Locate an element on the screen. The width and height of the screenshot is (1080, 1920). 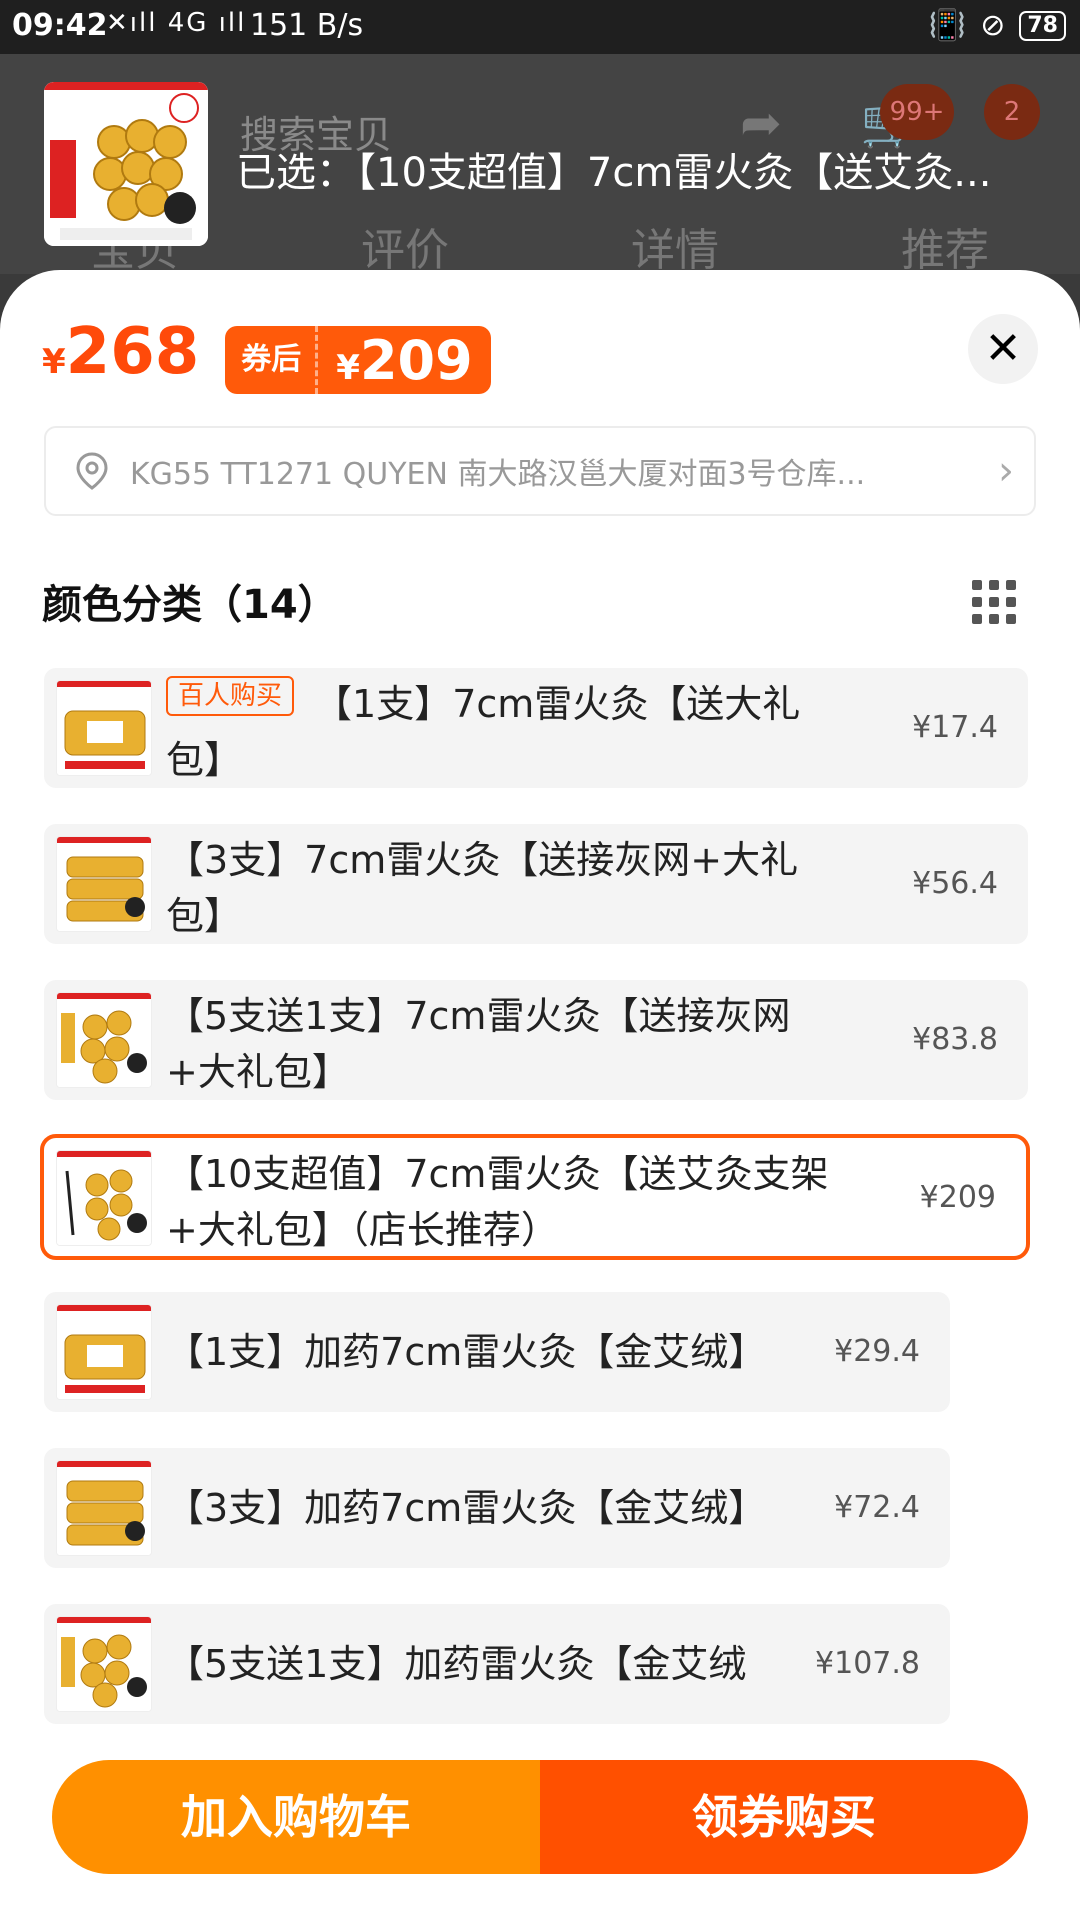
variant-price: ¥17.4 is located at coordinates (955, 727).